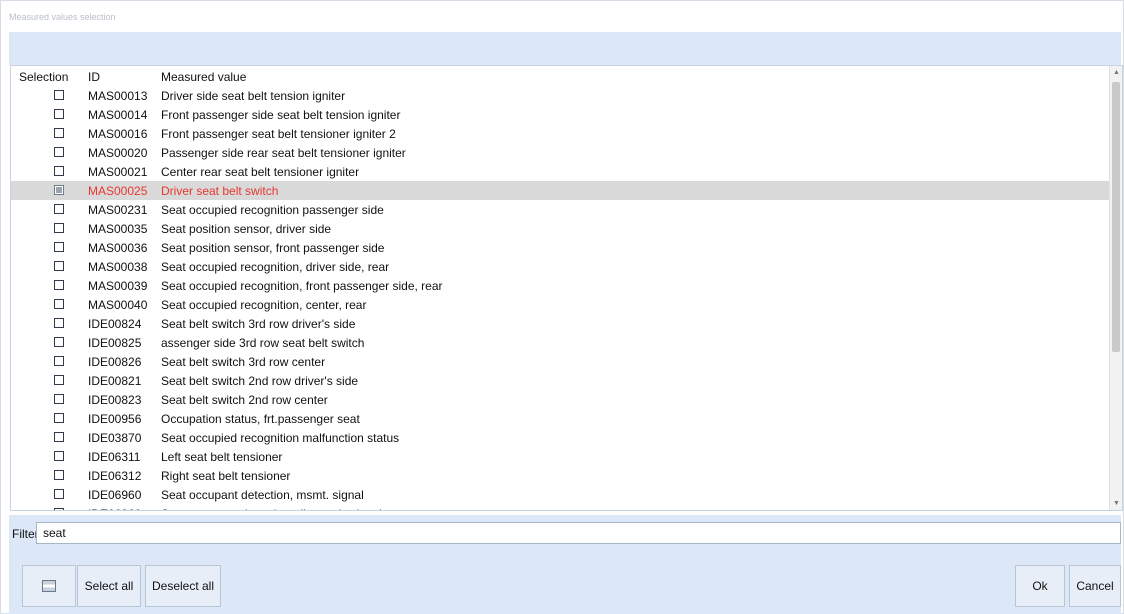 This screenshot has height=614, width=1124. I want to click on grid-icon, so click(49, 586).